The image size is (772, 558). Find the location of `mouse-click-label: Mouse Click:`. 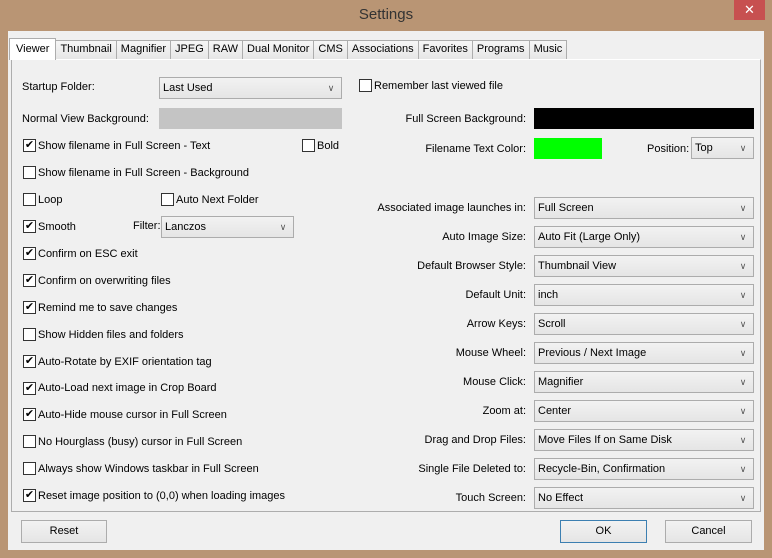

mouse-click-label: Mouse Click: is located at coordinates (494, 382).